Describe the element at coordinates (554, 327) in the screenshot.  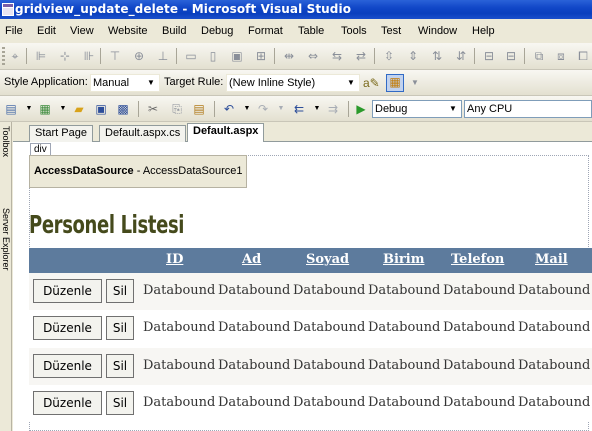
I see `cell-mail: Databound` at that location.